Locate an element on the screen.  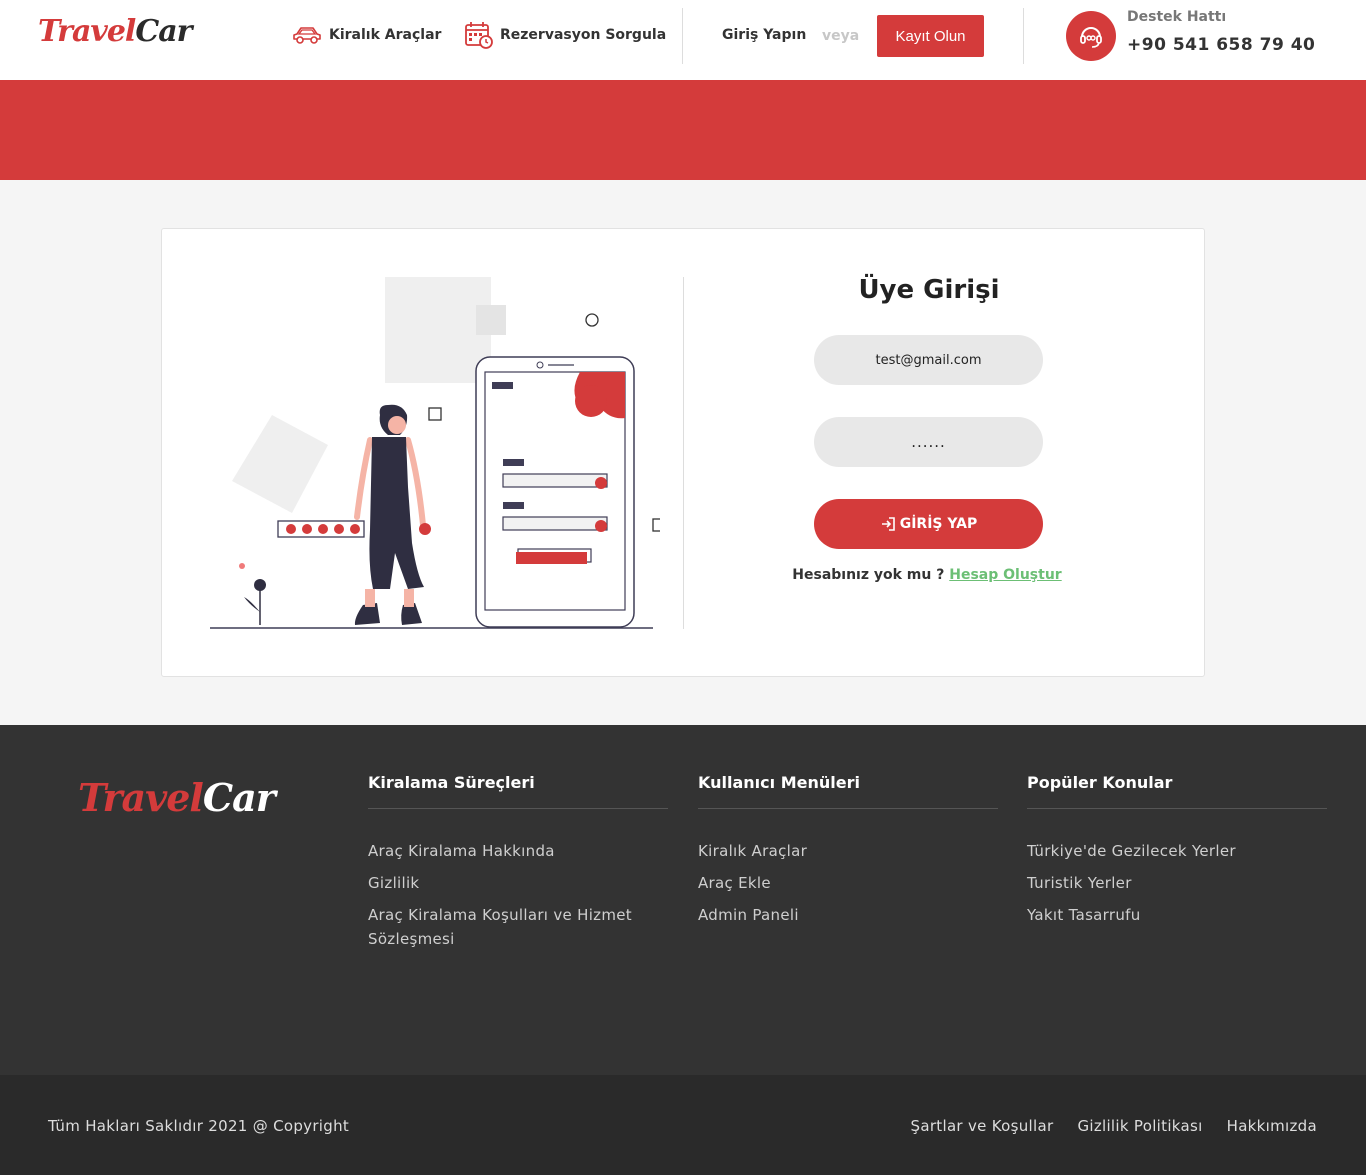
card-divider is located at coordinates (683, 453).